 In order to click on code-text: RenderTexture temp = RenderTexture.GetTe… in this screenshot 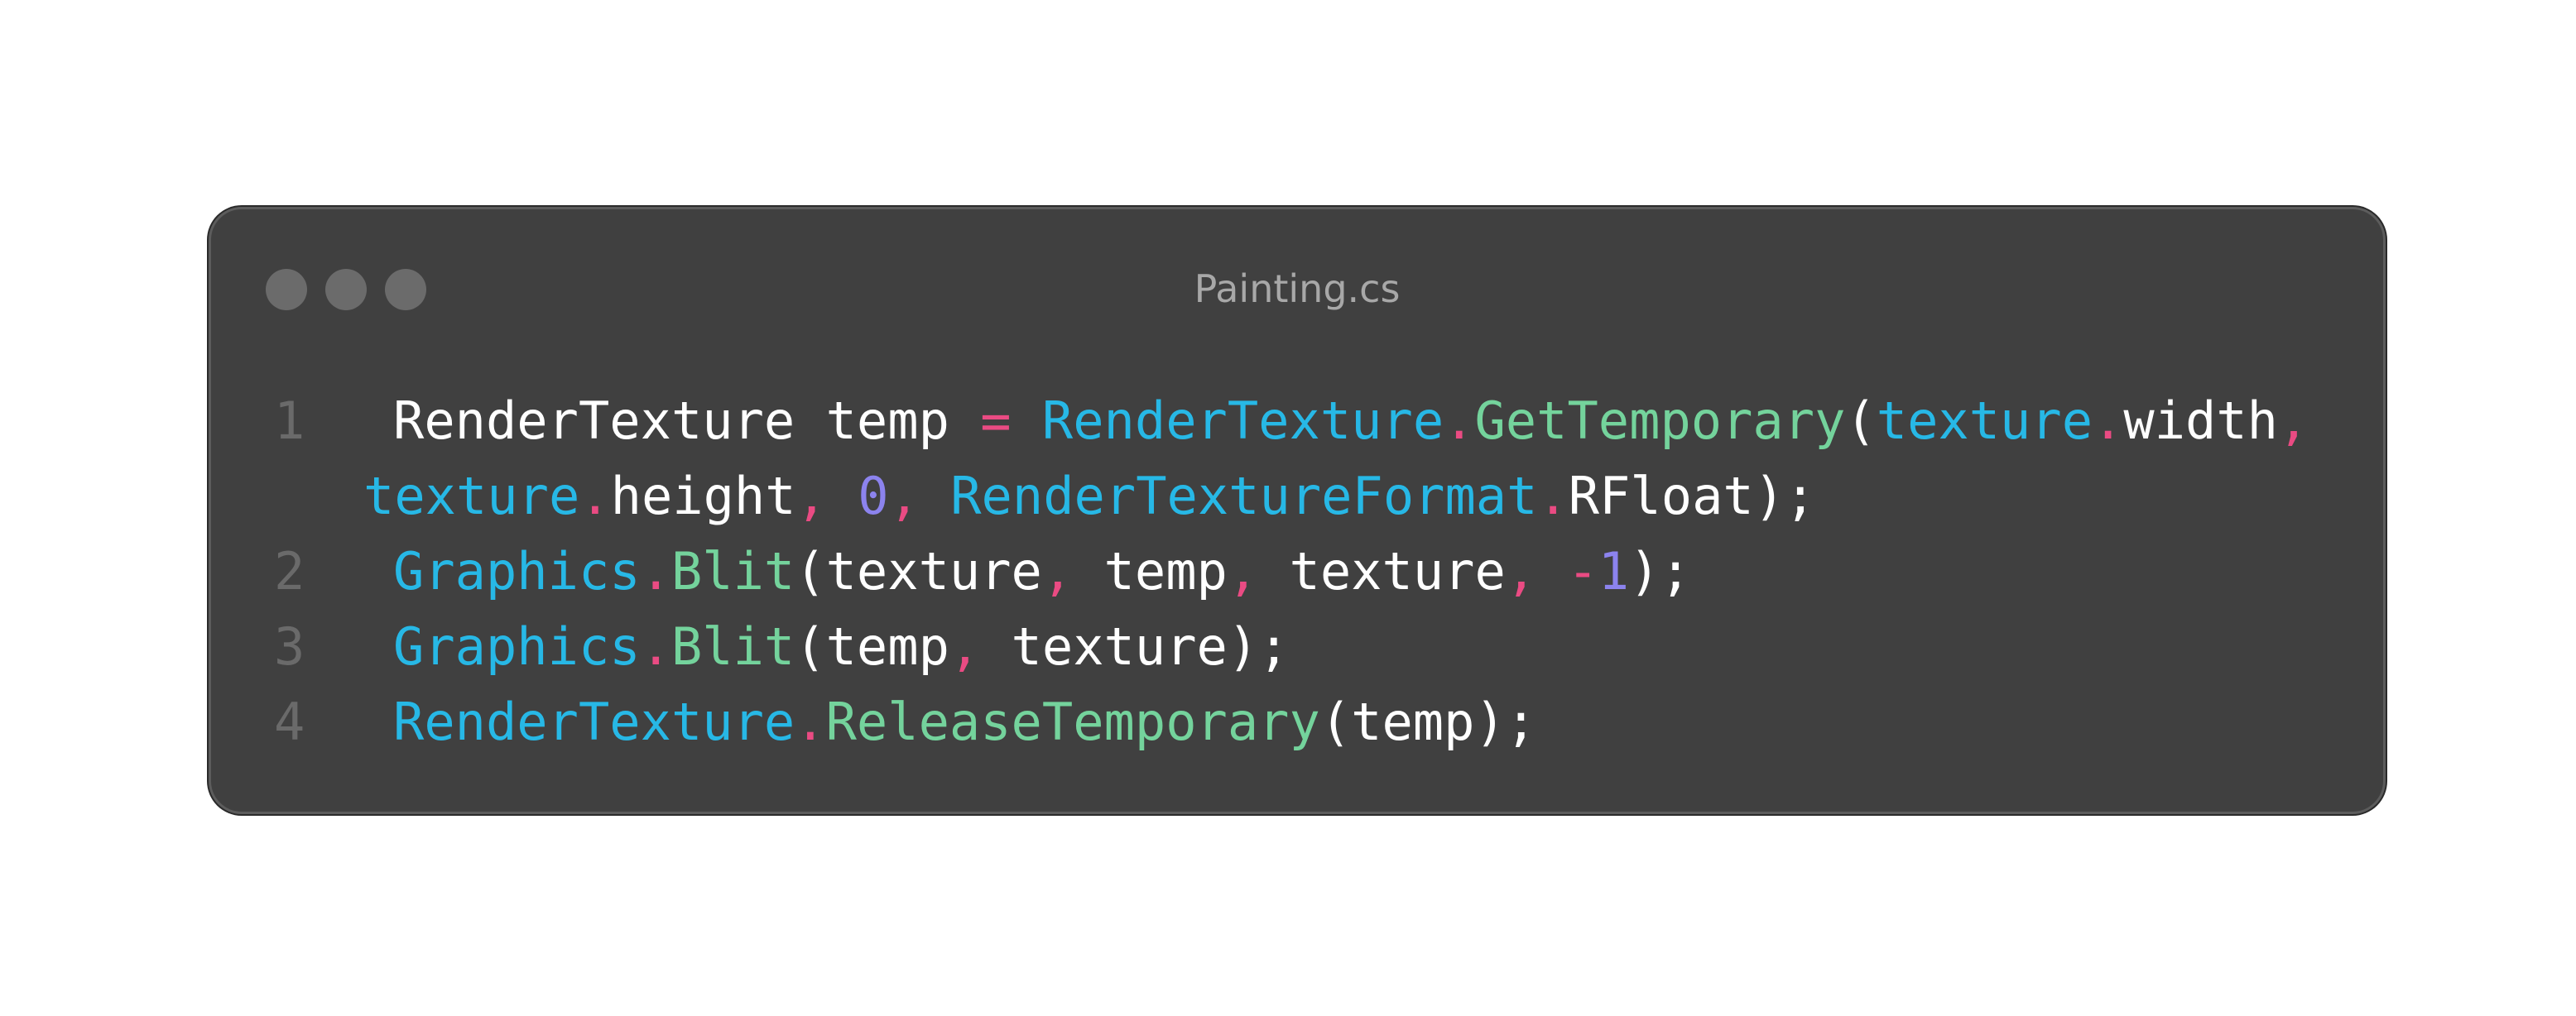, I will do `click(1351, 421)`.